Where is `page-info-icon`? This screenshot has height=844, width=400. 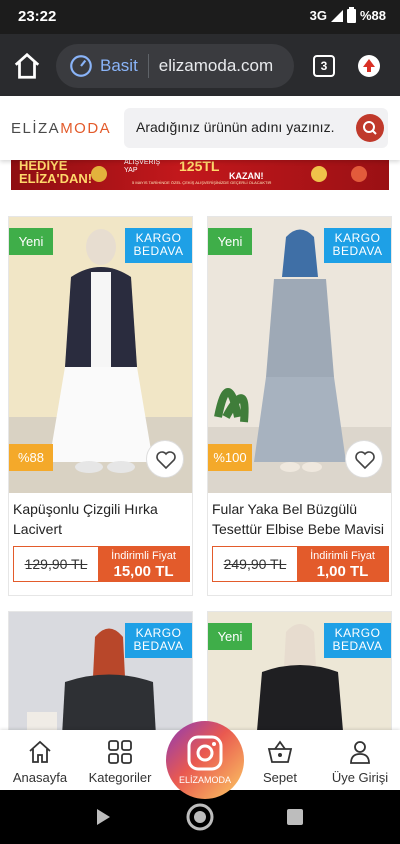
page-info-icon is located at coordinates (81, 66).